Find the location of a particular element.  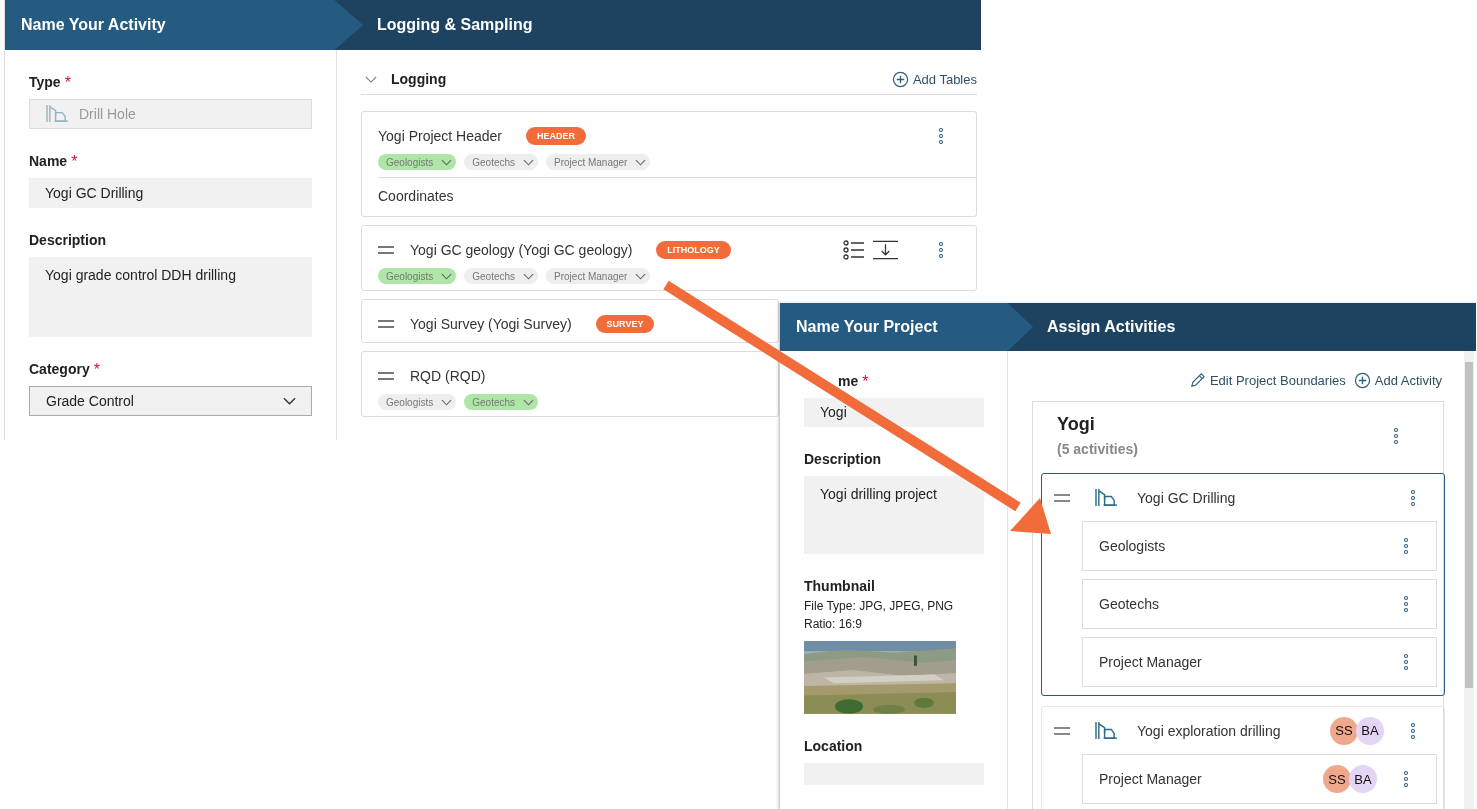

activity-name: Yogi GC Drilling is located at coordinates (1186, 497).